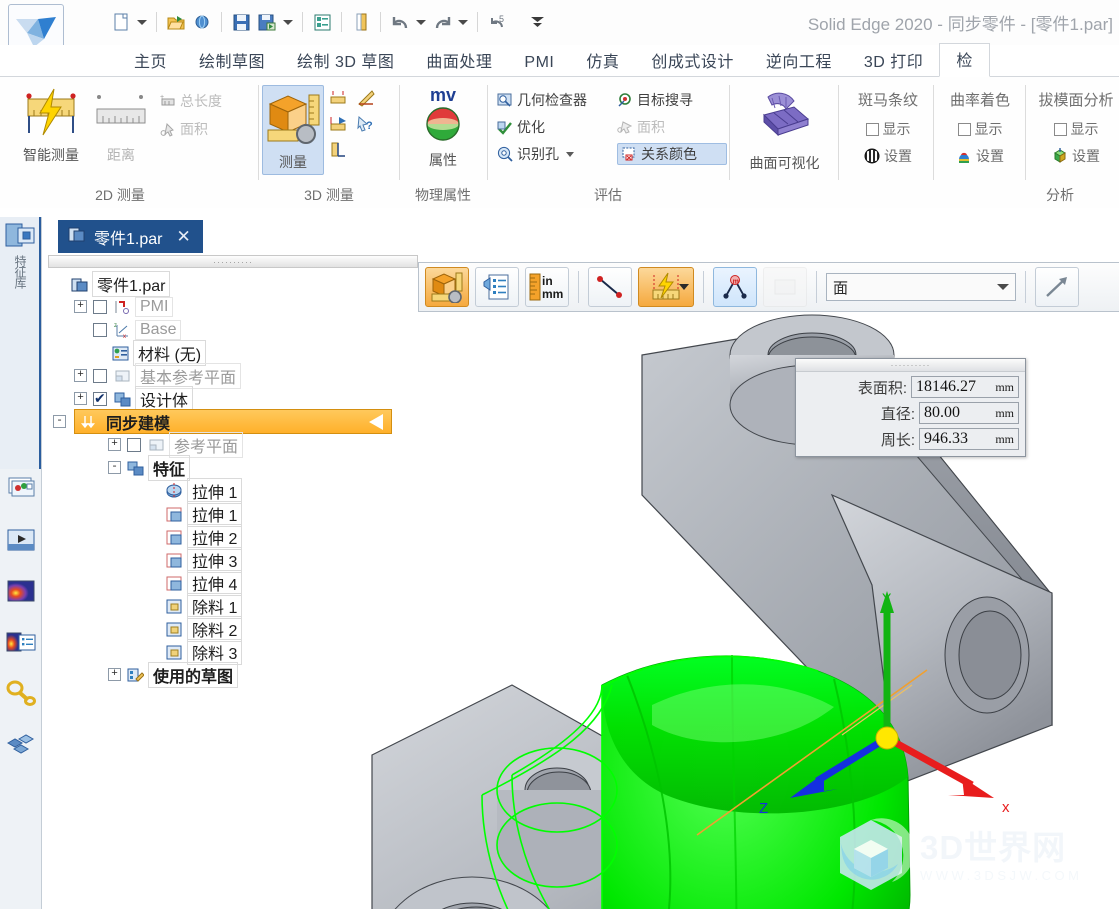 Image resolution: width=1119 pixels, height=909 pixels. Describe the element at coordinates (969, 413) in the screenshot. I see `diameter-value-field: 80.00 mm` at that location.